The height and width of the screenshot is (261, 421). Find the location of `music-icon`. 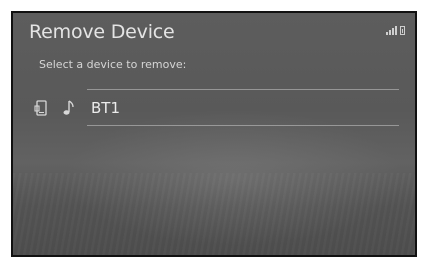

music-icon is located at coordinates (68, 108).